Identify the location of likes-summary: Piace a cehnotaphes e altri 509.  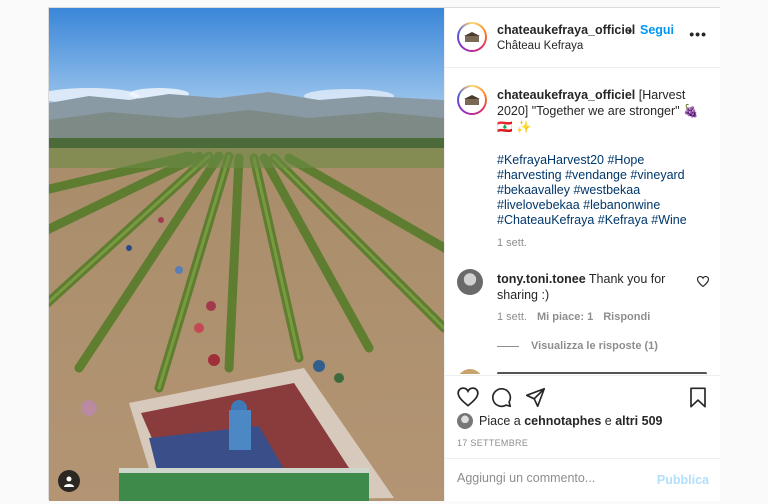
(559, 421).